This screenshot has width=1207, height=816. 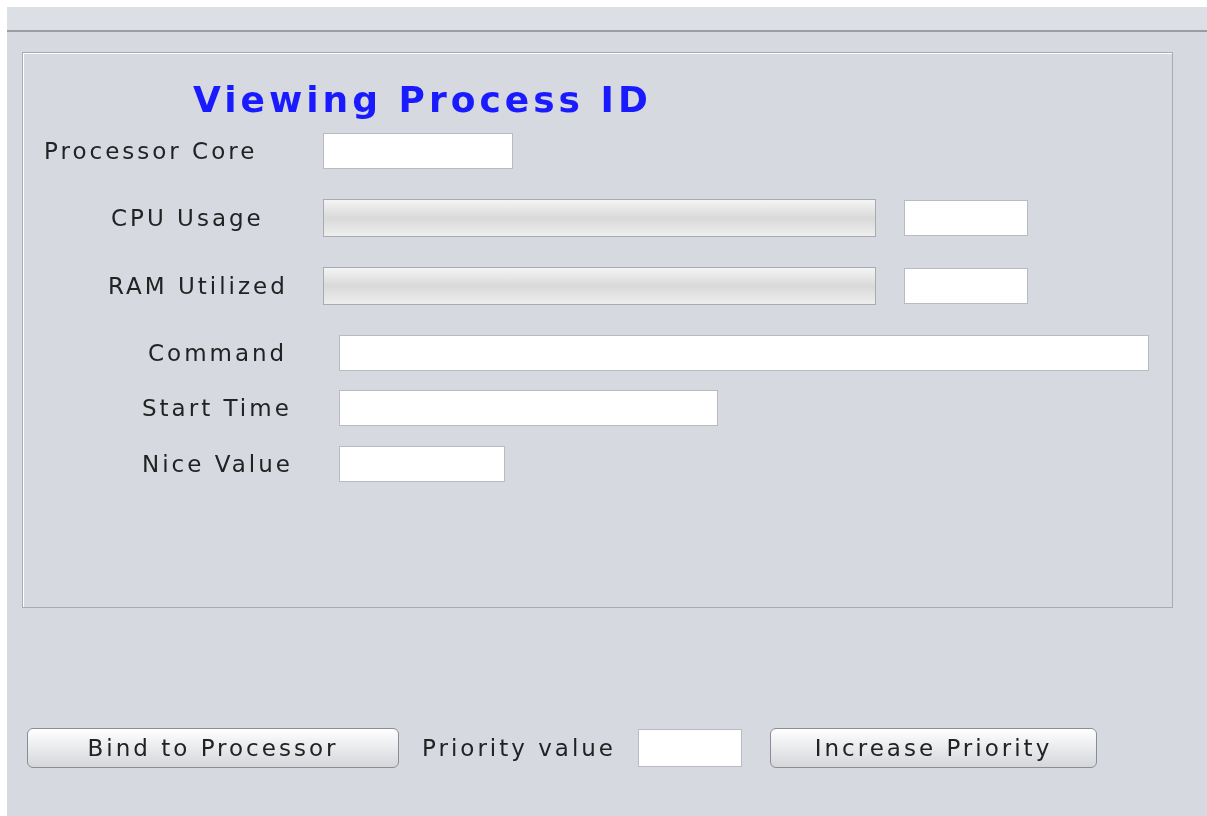 What do you see at coordinates (218, 352) in the screenshot?
I see `field-label: Command` at bounding box center [218, 352].